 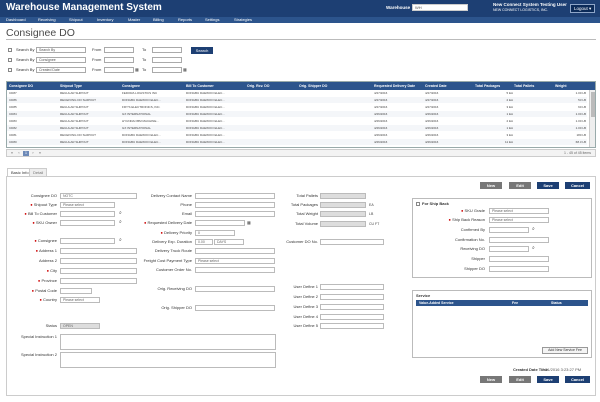 What do you see at coordinates (565, 350) in the screenshot?
I see `add-service-fee-button: Add New Service Fee` at bounding box center [565, 350].